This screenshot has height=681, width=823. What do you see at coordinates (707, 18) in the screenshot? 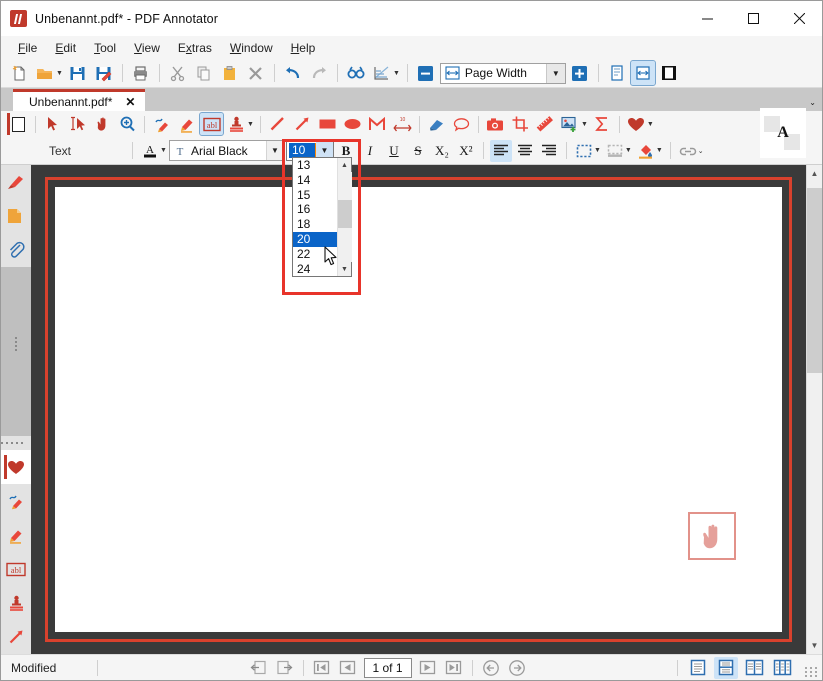
I see `minimize-button` at bounding box center [707, 18].